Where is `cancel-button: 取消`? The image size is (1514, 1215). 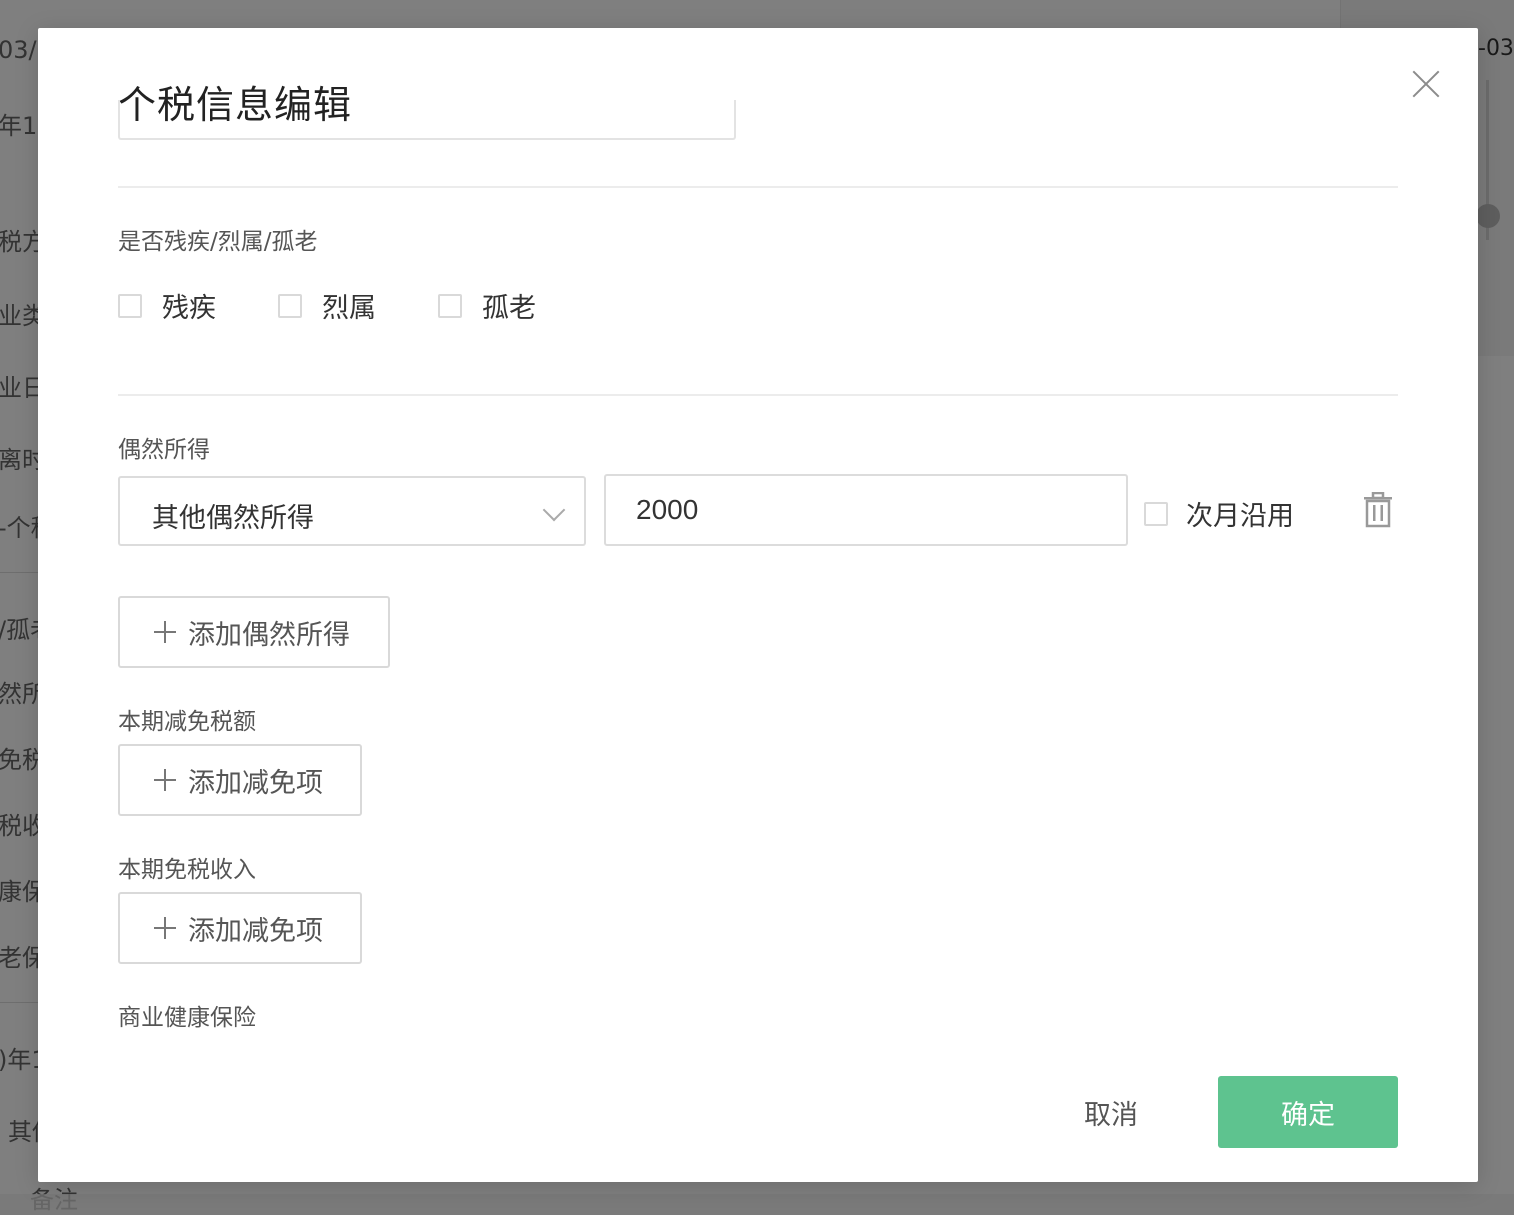
cancel-button: 取消 is located at coordinates (1111, 1112).